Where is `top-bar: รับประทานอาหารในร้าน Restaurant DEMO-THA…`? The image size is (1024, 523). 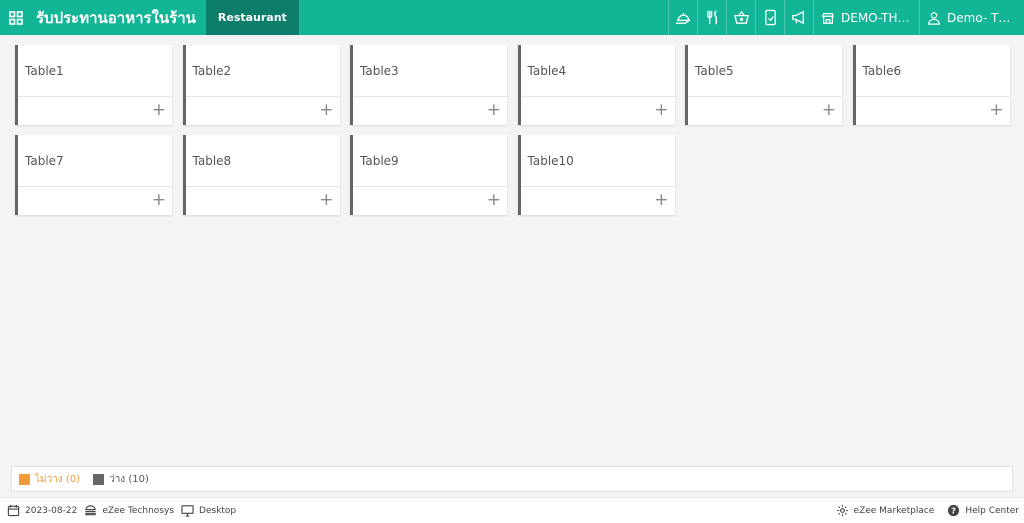 top-bar: รับประทานอาหารในร้าน Restaurant DEMO-THA… is located at coordinates (512, 17).